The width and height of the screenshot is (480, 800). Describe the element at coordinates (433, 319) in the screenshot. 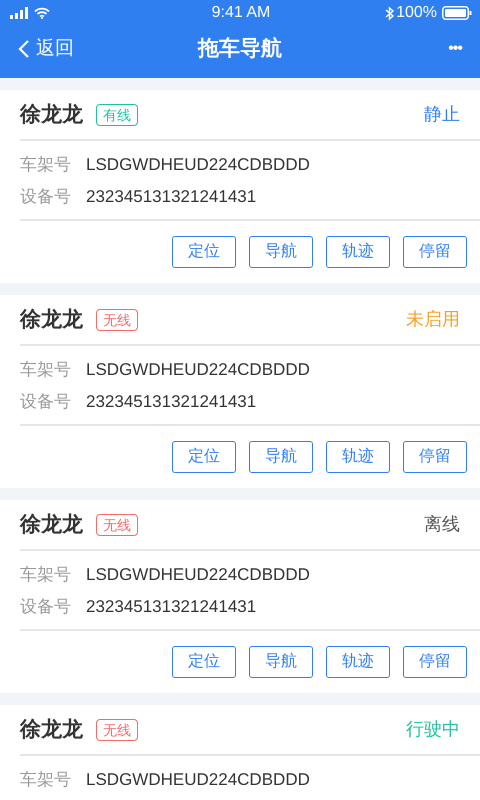

I see `vehicle-status: 未启用` at that location.